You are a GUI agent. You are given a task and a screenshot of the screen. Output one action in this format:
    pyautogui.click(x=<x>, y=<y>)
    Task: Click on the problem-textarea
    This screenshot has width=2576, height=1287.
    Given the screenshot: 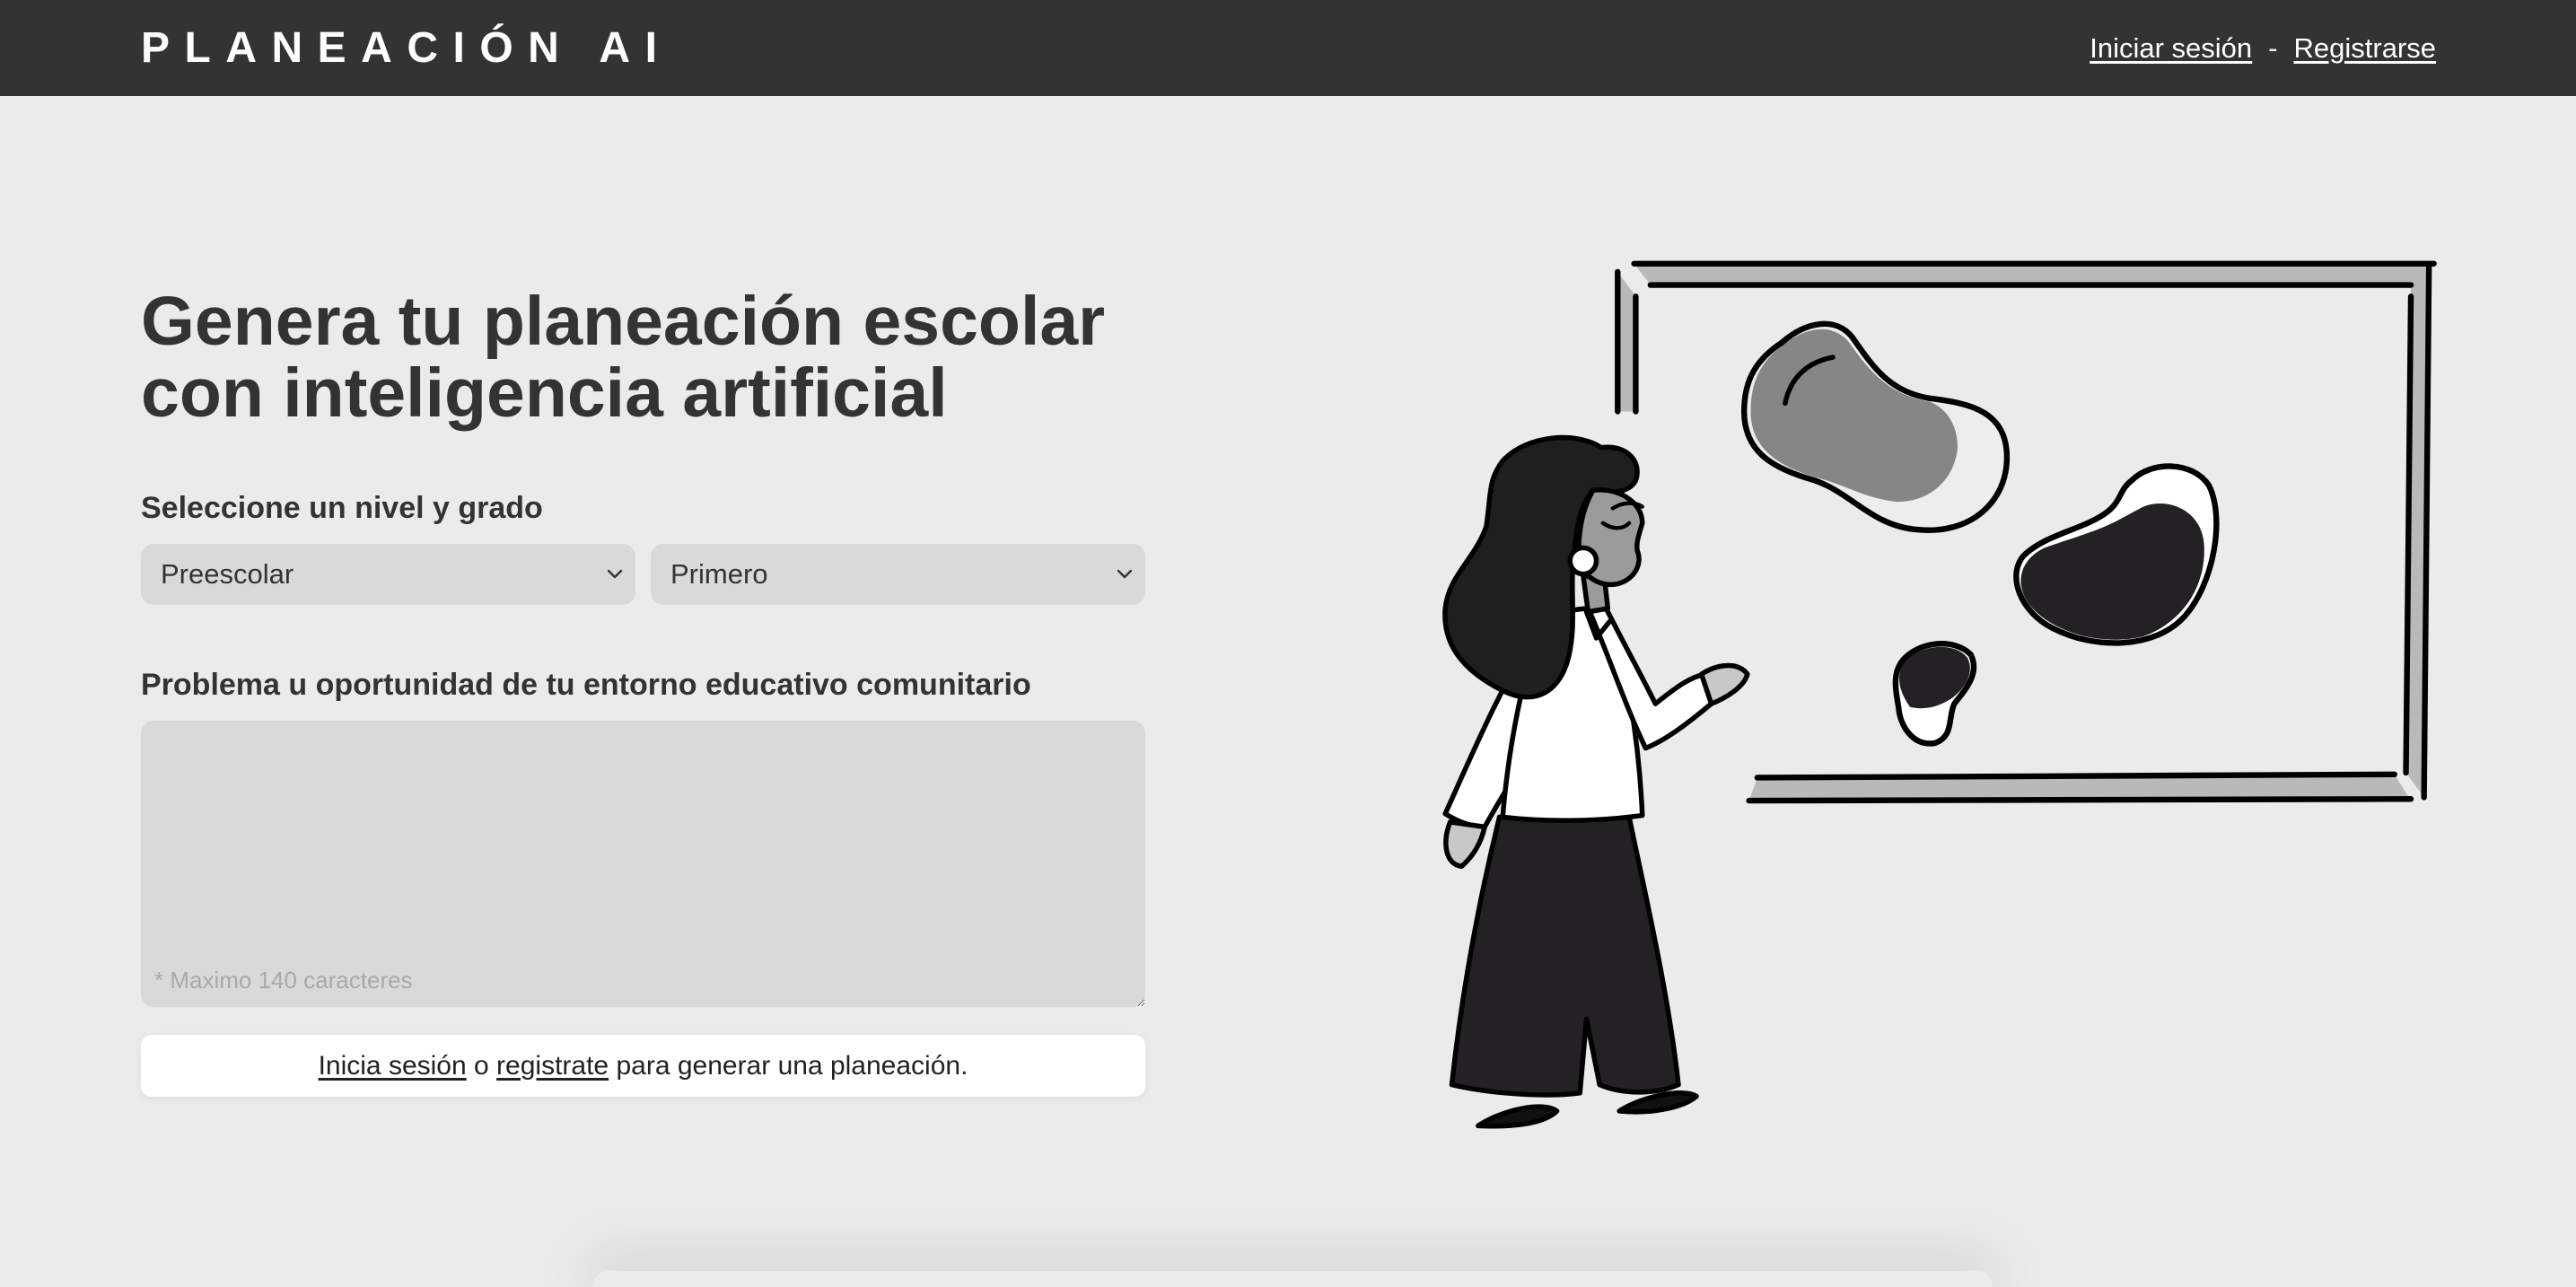 What is the action you would take?
    pyautogui.click(x=643, y=864)
    